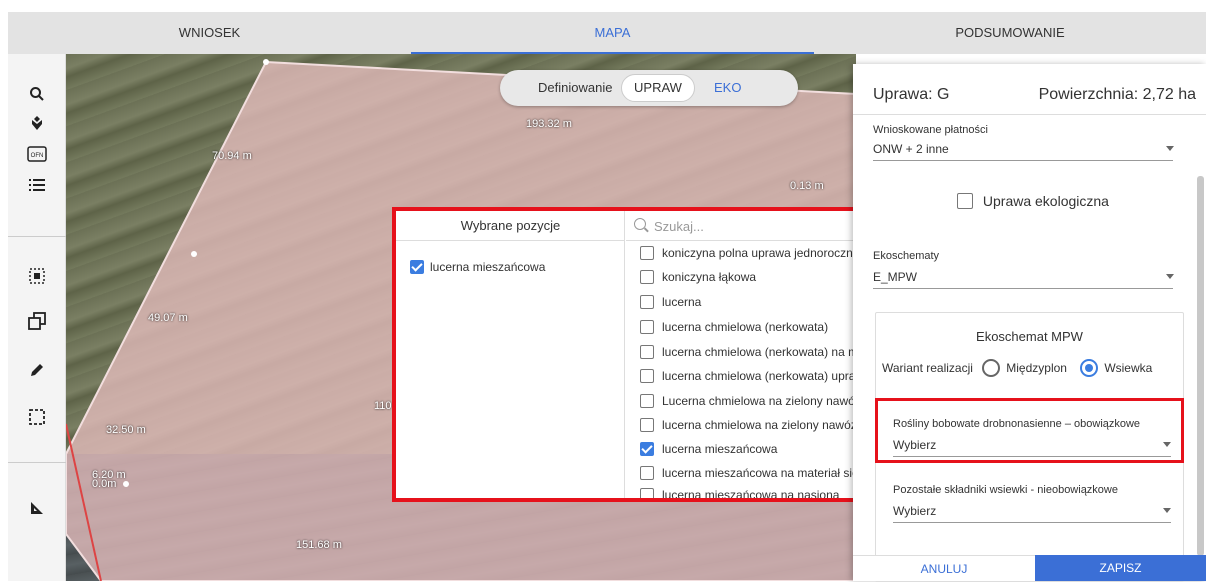 The image size is (1206, 582). What do you see at coordinates (37, 372) in the screenshot?
I see `edit-icon` at bounding box center [37, 372].